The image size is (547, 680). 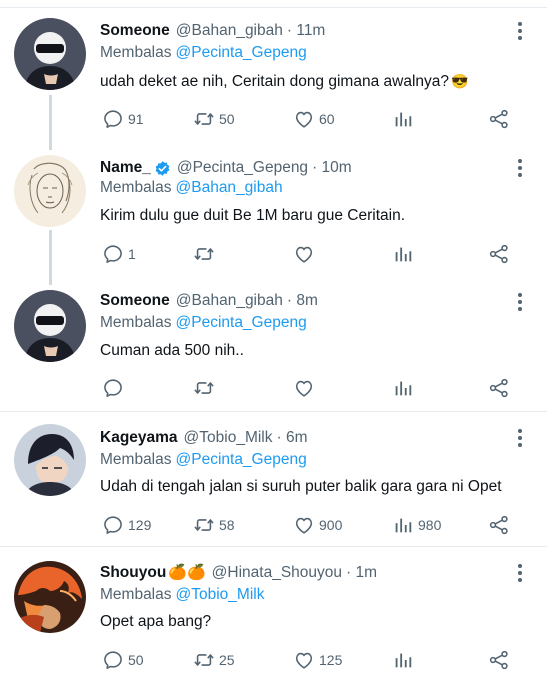 What do you see at coordinates (361, 573) in the screenshot?
I see `timestamp: · 1m` at bounding box center [361, 573].